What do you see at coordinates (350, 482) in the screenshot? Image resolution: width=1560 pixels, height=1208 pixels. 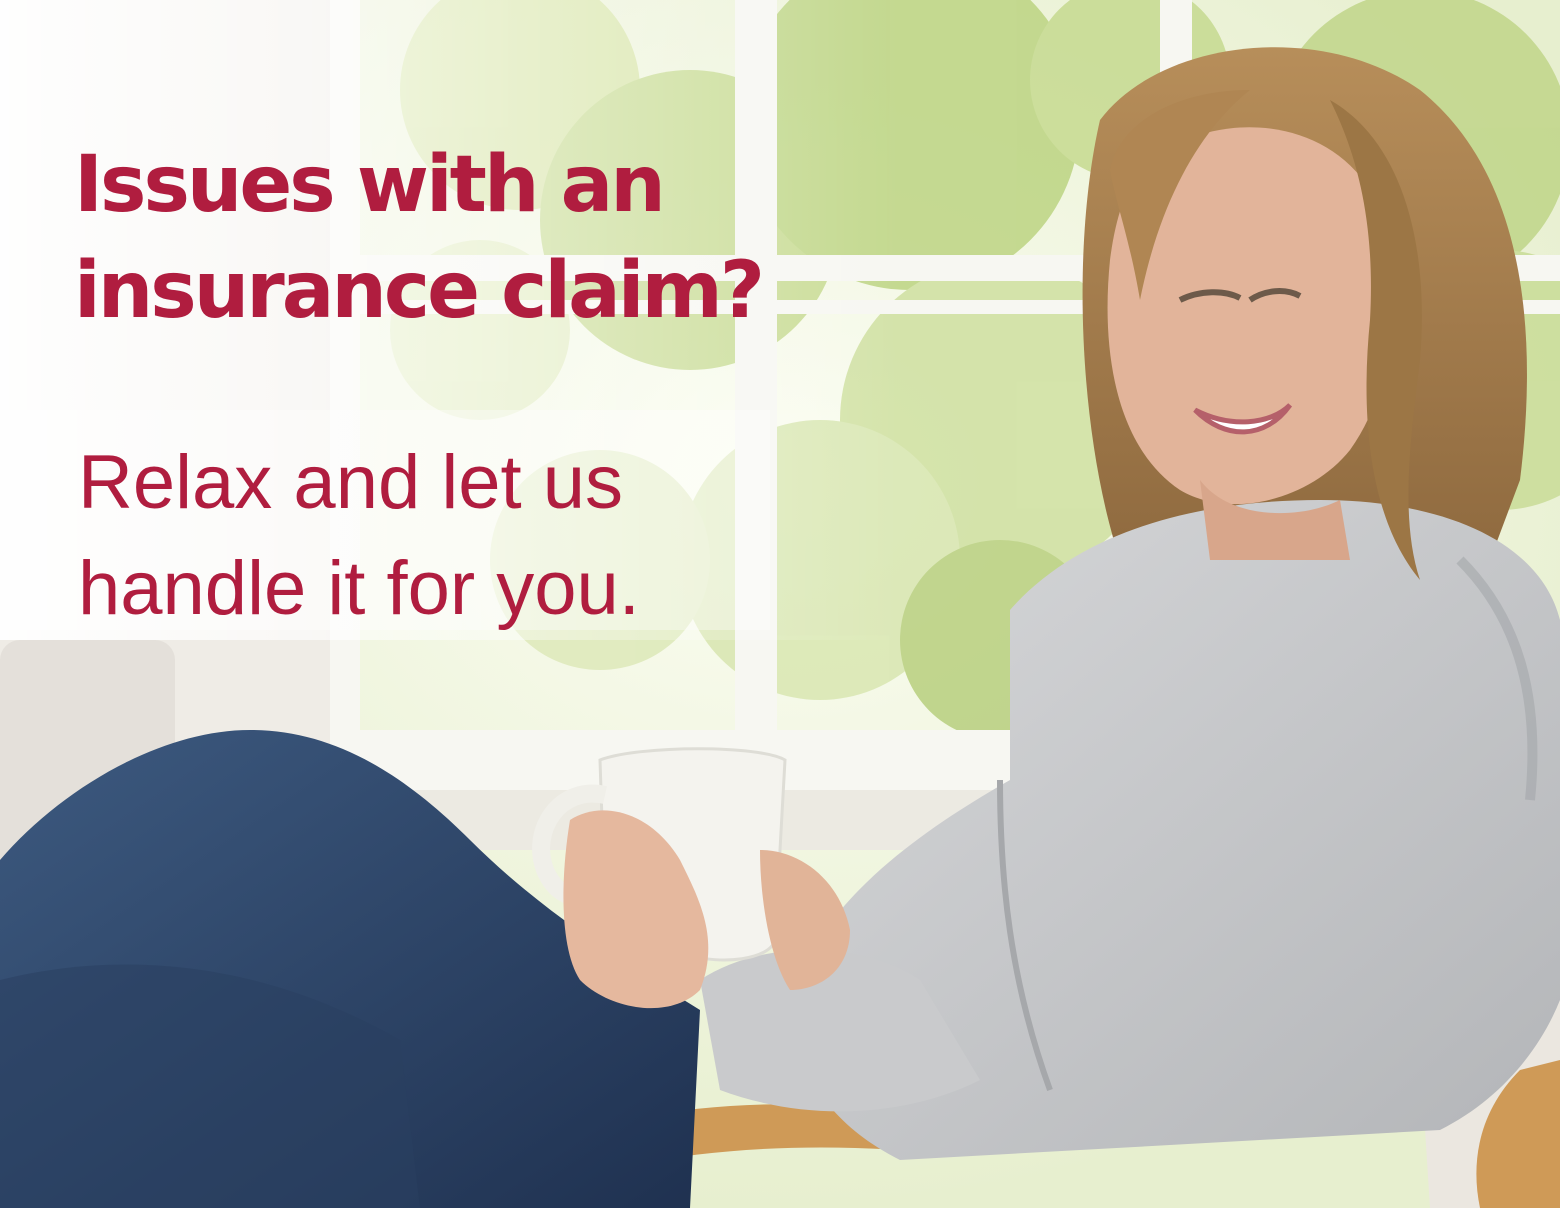 I see `subheadline-line-1: Relax and let us` at bounding box center [350, 482].